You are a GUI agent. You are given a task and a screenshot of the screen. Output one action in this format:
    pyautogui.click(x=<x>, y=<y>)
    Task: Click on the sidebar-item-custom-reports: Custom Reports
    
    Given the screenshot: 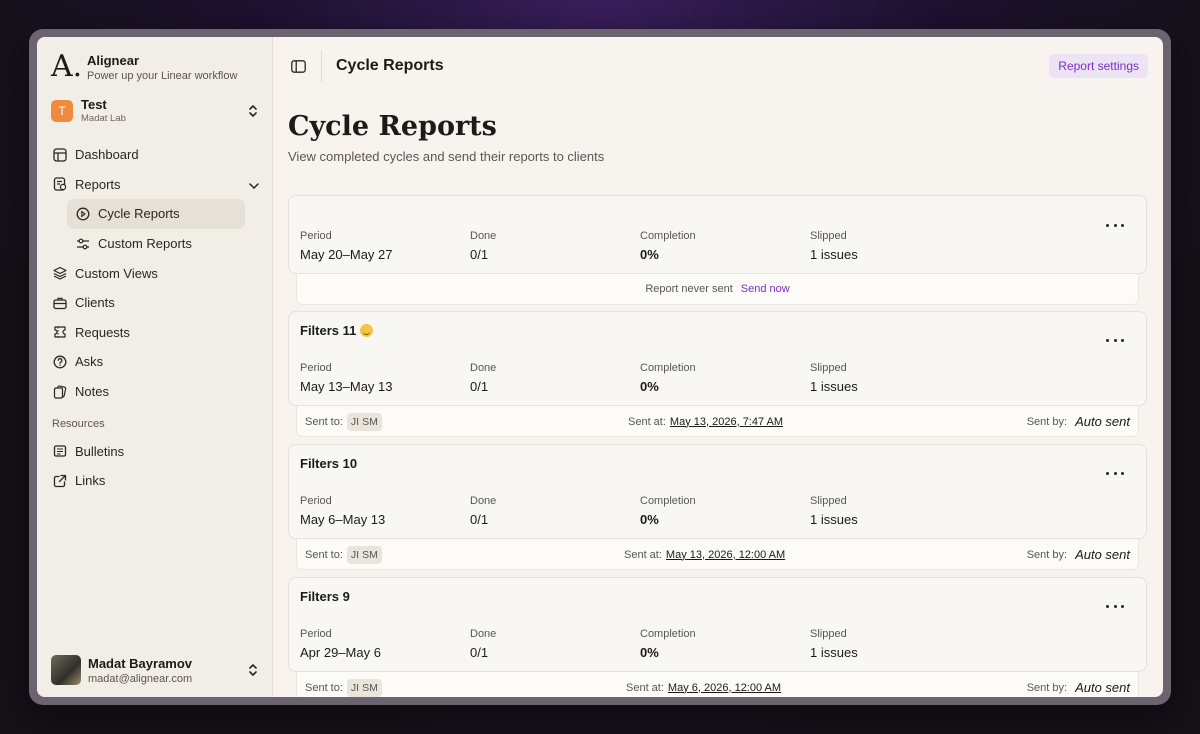 What is the action you would take?
    pyautogui.click(x=156, y=244)
    